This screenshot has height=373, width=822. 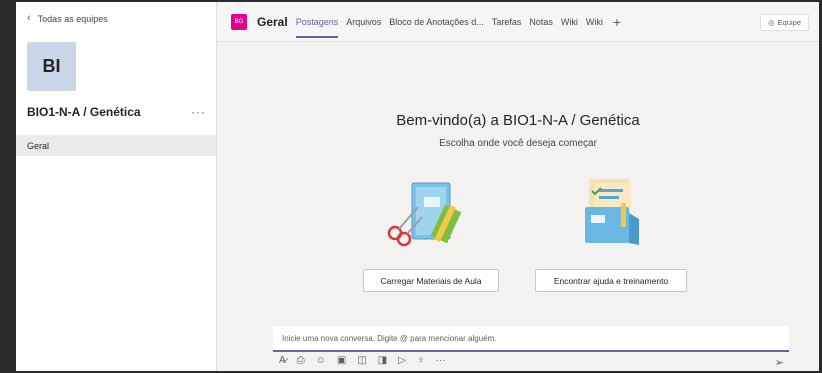 I want to click on tab-postagens: Postagens, so click(x=316, y=22).